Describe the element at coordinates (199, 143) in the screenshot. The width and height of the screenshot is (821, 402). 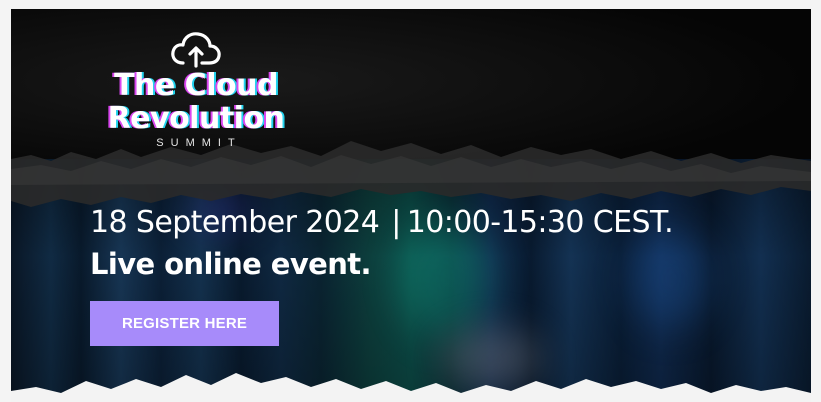
I see `logo-subtitle: SUMMIT` at that location.